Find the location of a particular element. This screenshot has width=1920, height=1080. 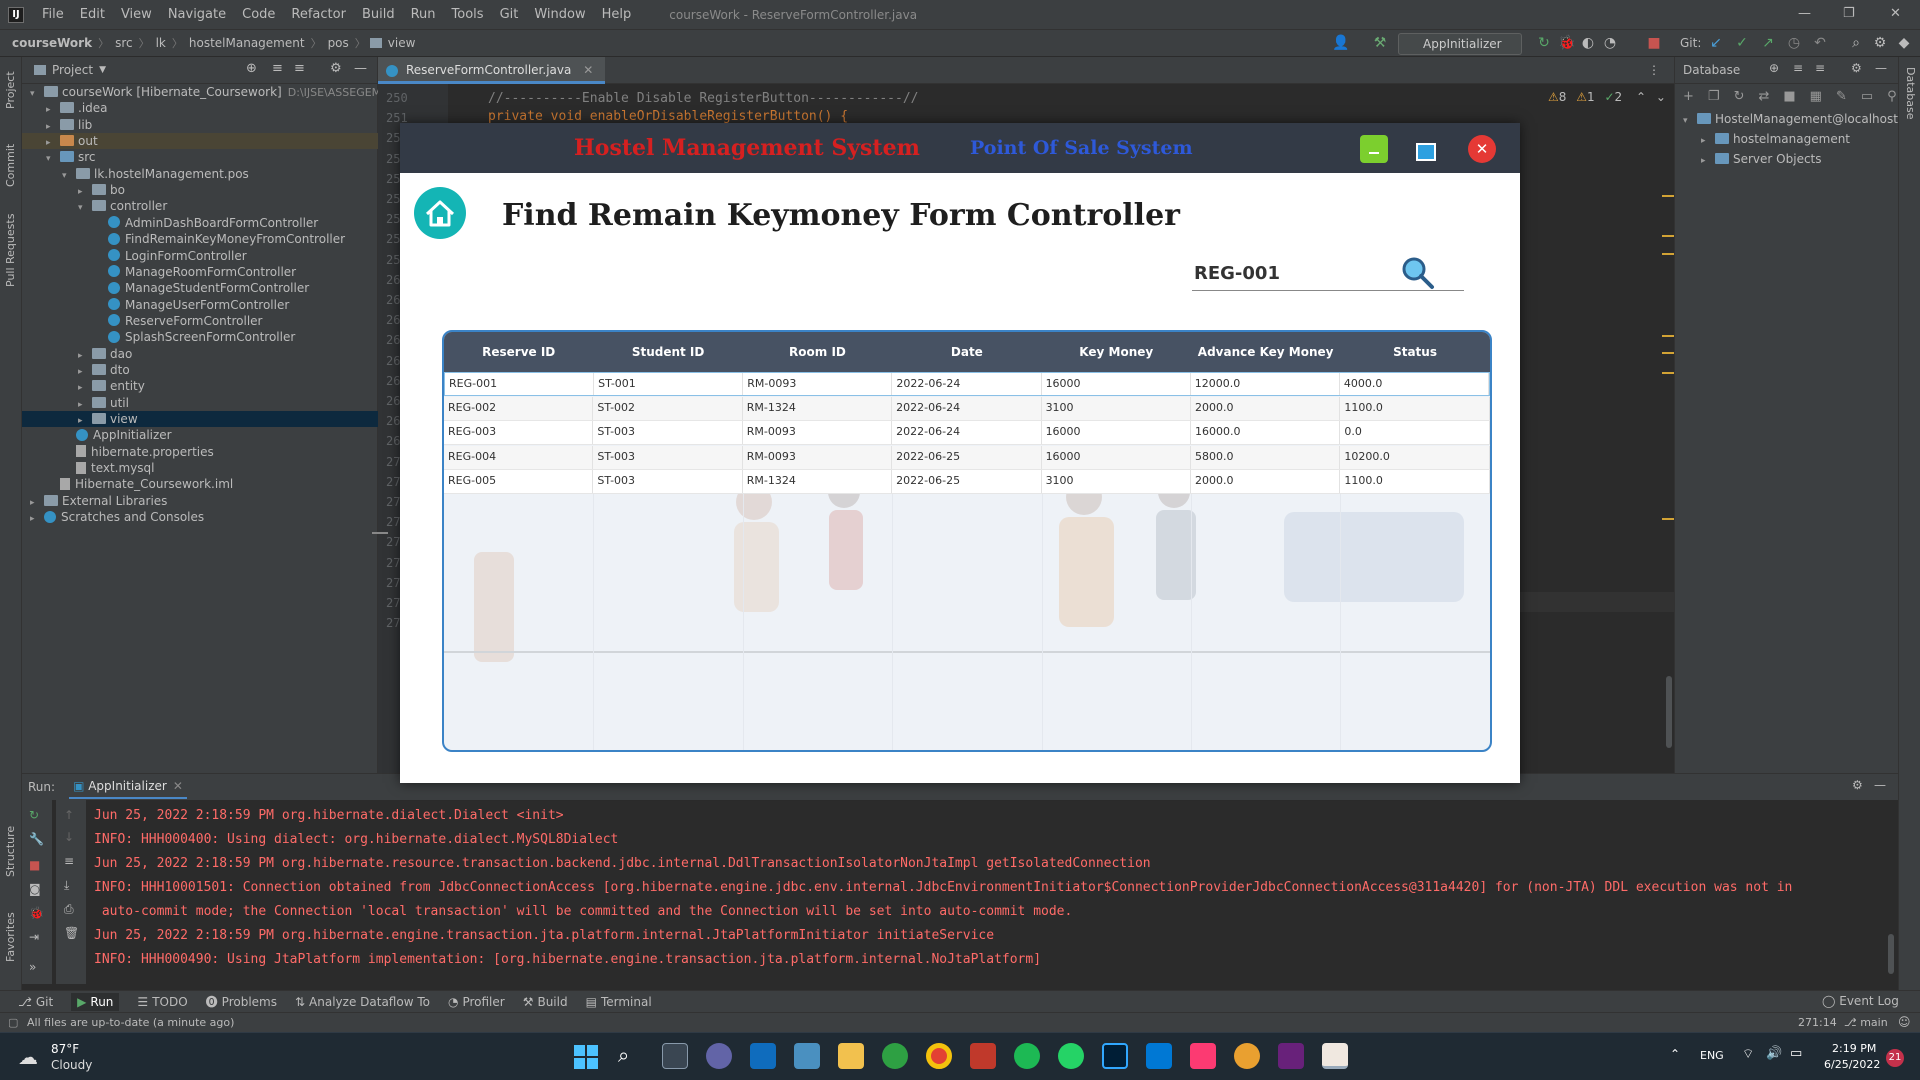

edit-icon: ✎ is located at coordinates (1841, 96).